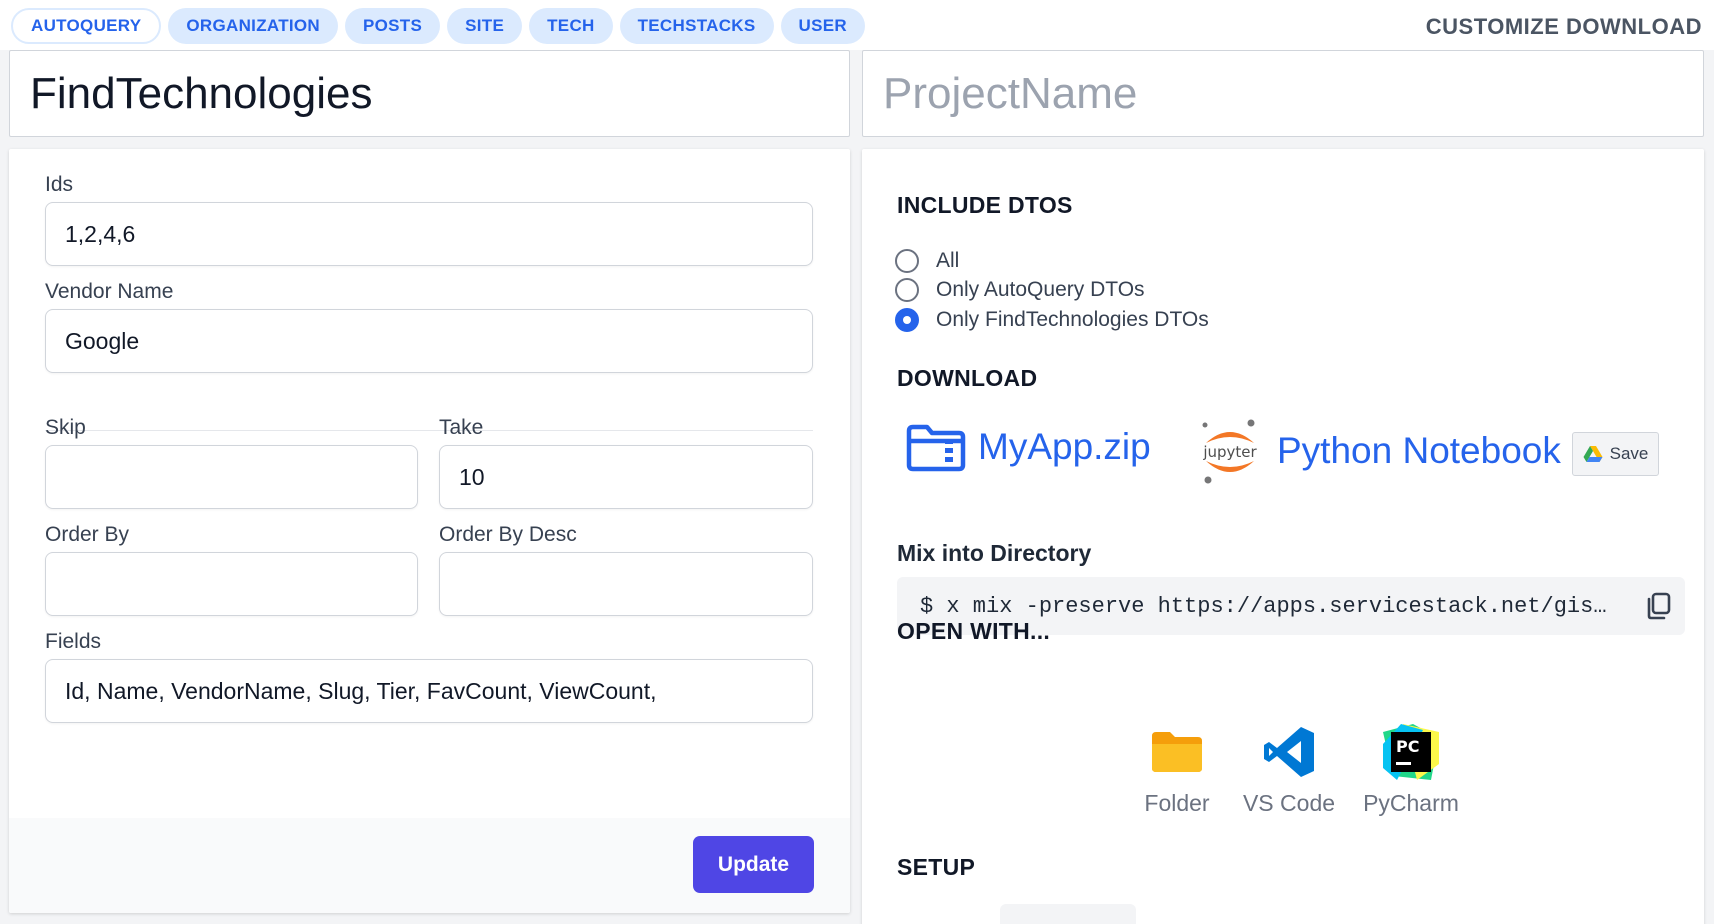  What do you see at coordinates (59, 184) in the screenshot?
I see `ids-label: Ids` at bounding box center [59, 184].